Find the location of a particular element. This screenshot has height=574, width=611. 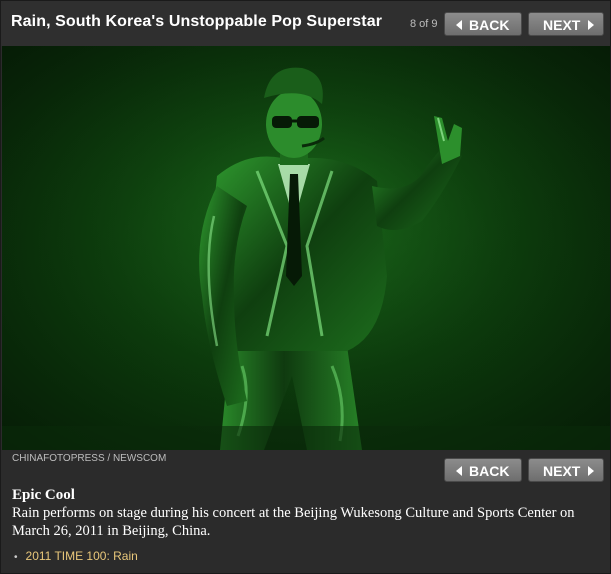

related-links: • 2011 TIME 100: Rain is located at coordinates (76, 556).